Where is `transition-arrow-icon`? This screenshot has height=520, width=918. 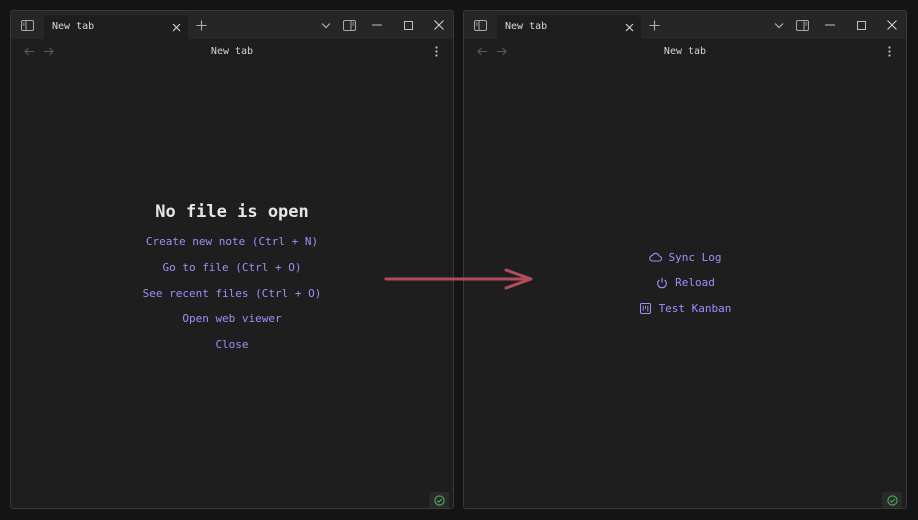
transition-arrow-icon is located at coordinates (458, 279).